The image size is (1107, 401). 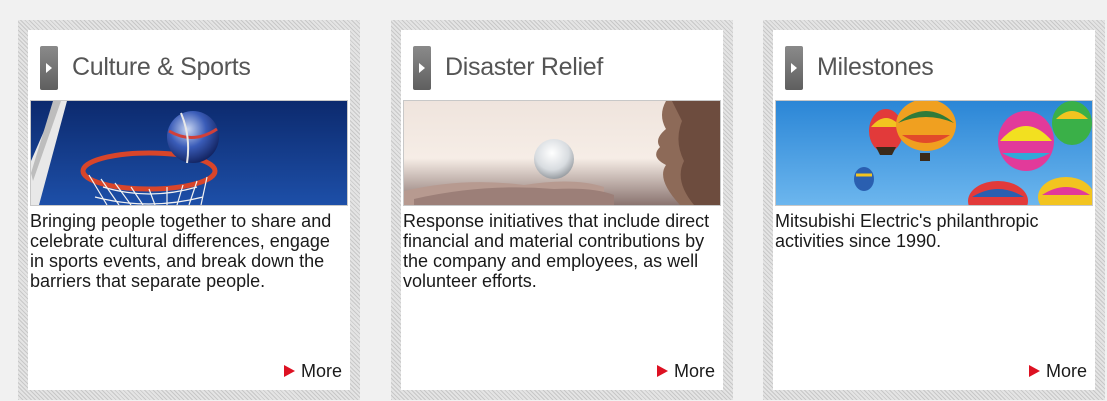 I want to click on card-header: Milestones, so click(x=935, y=68).